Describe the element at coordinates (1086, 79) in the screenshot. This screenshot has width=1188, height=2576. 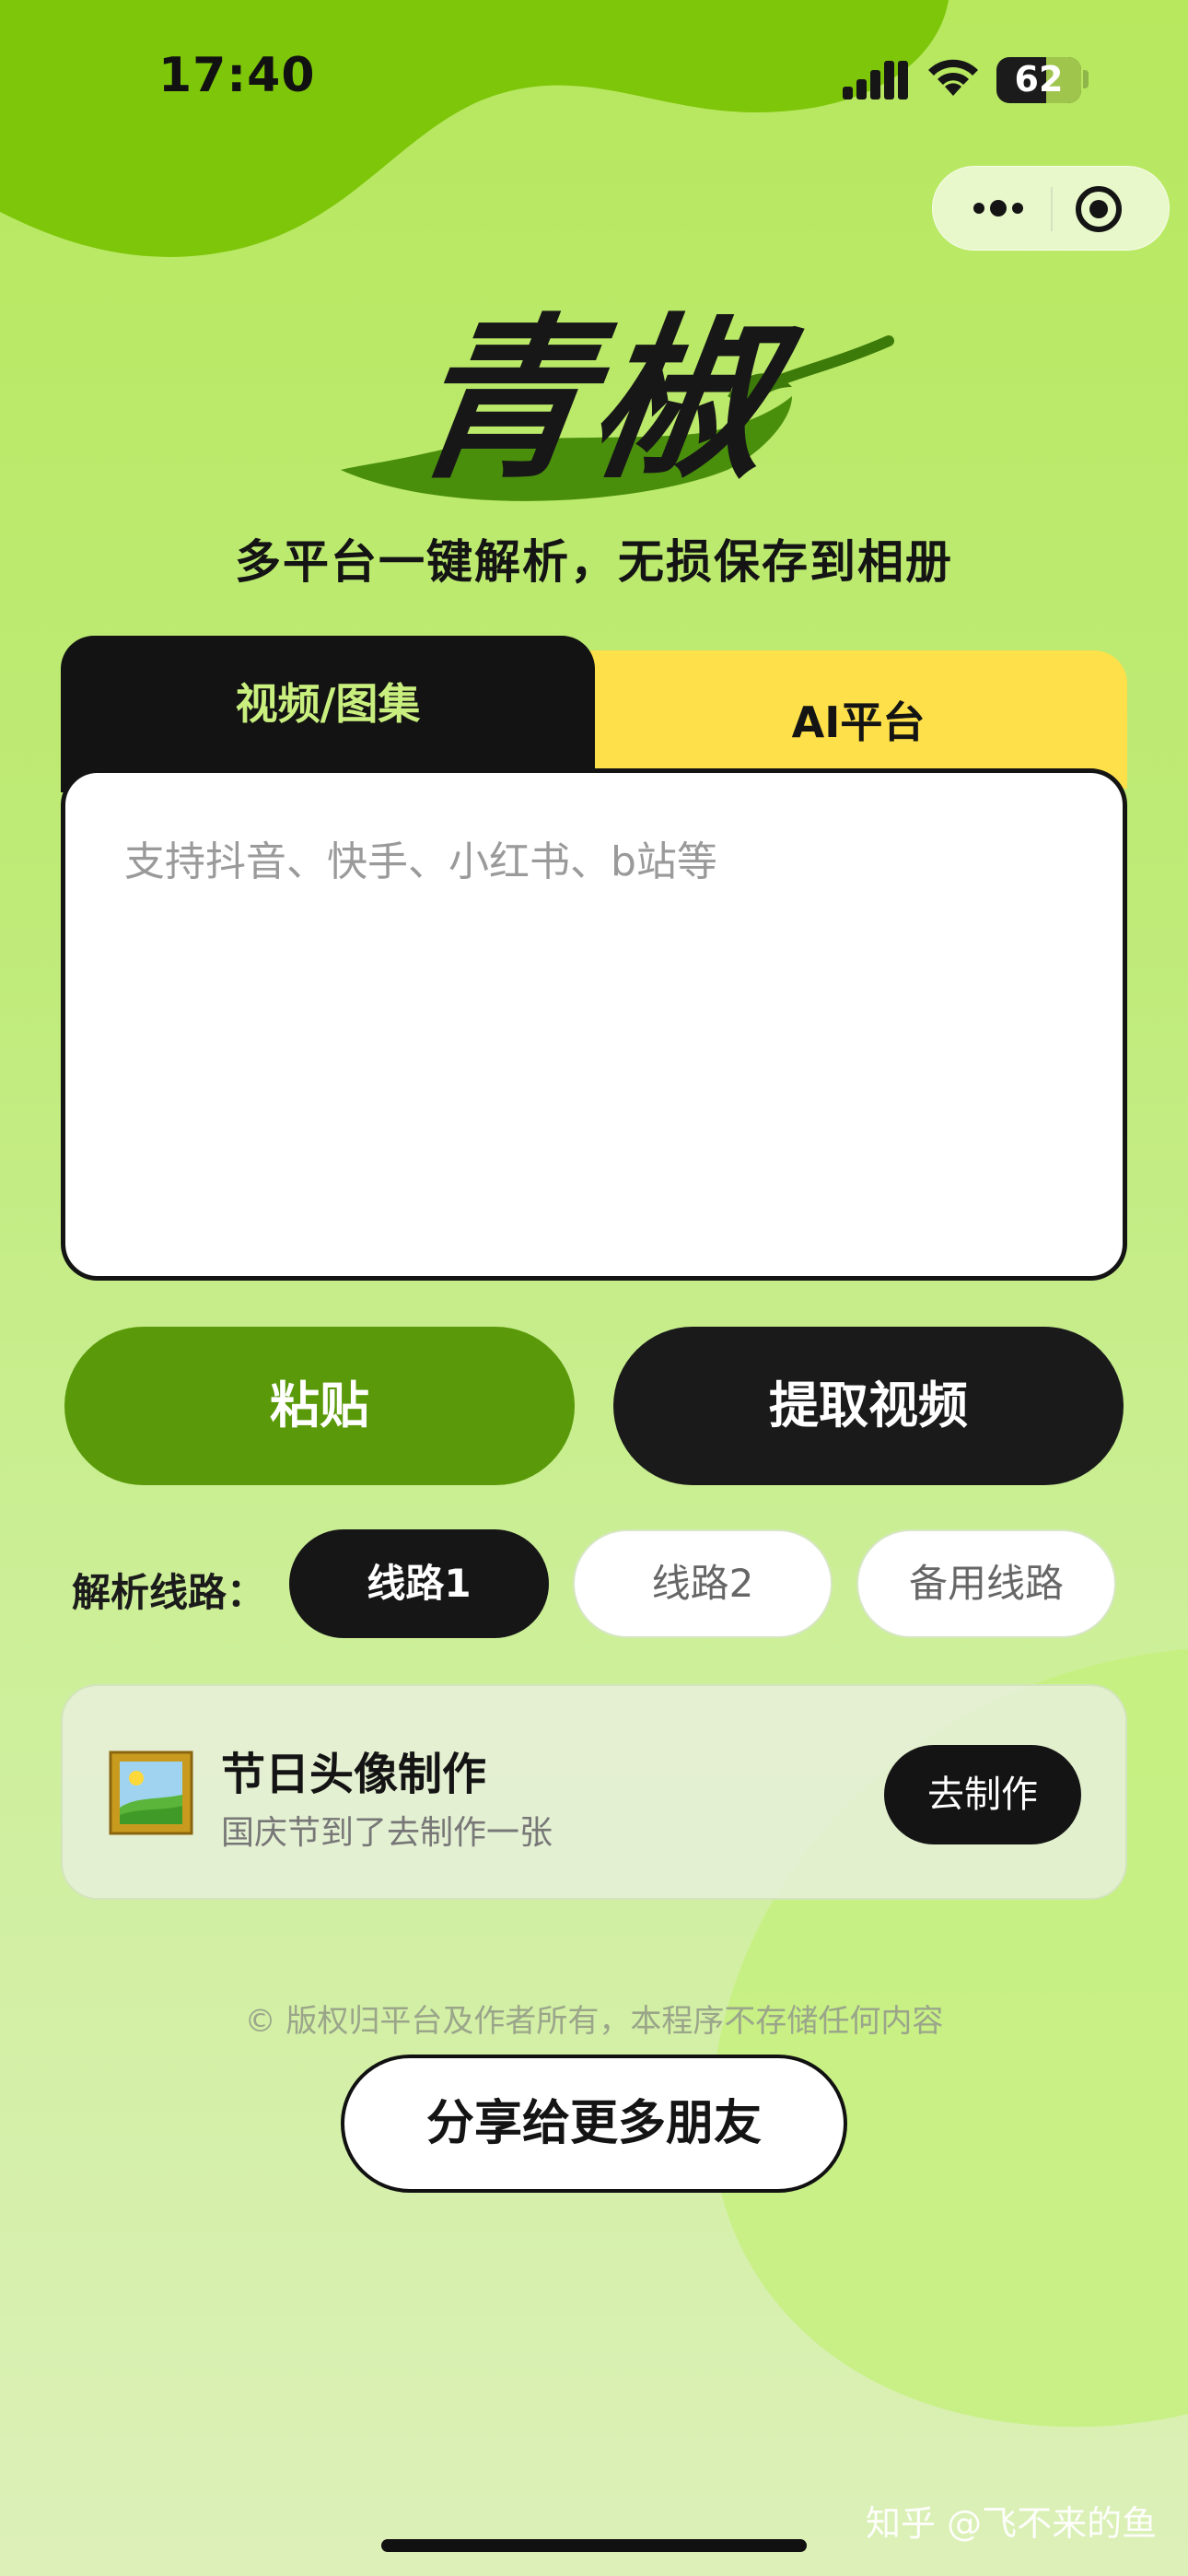
I see `battery-tip` at that location.